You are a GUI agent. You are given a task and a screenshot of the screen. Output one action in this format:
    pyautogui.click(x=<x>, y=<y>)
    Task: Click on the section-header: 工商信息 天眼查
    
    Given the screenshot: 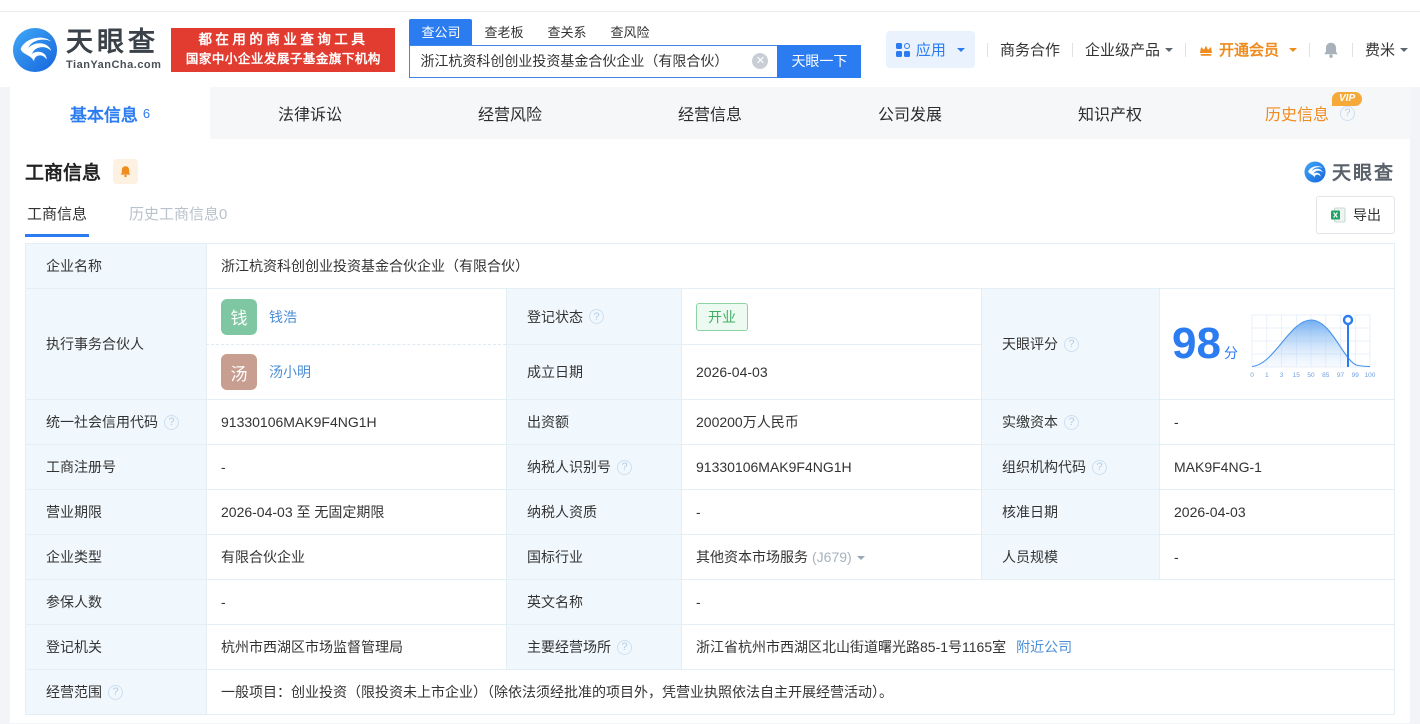 What is the action you would take?
    pyautogui.click(x=710, y=162)
    